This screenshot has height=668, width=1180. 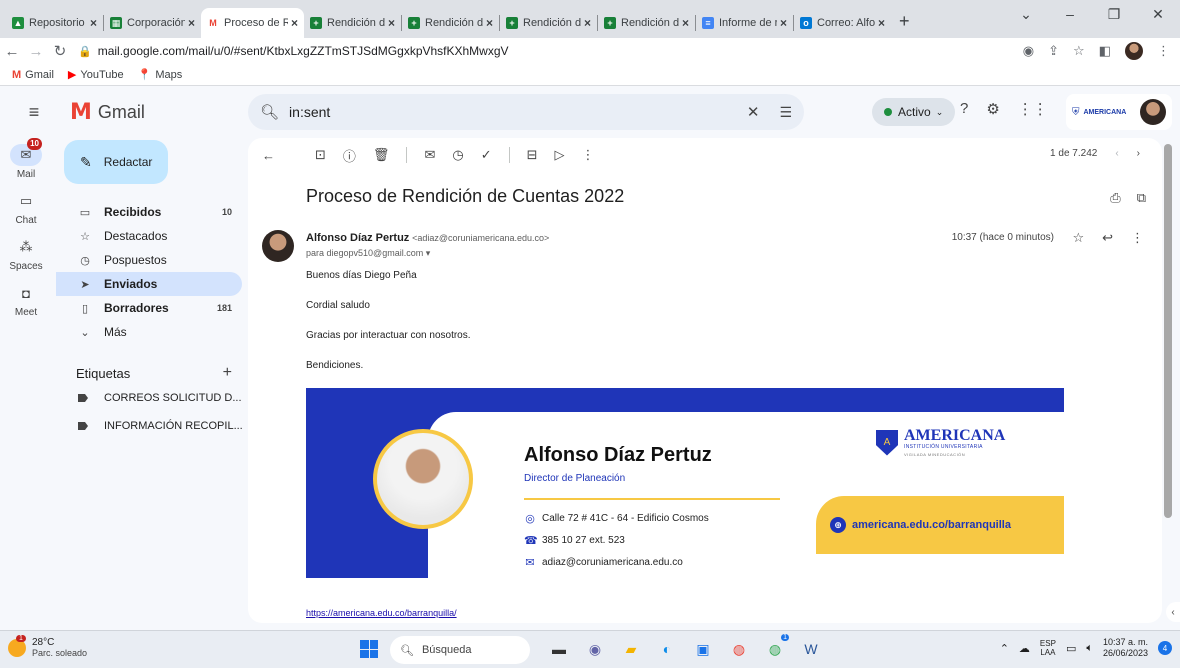 I want to click on archive-icon: ⊡, so click(x=320, y=155).